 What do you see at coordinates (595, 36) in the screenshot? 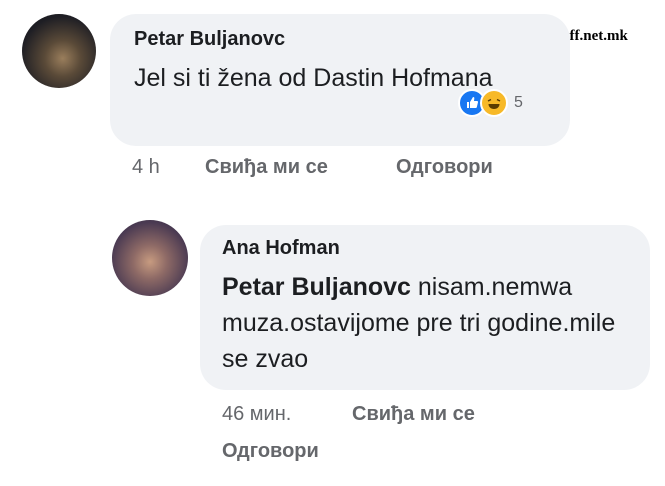
I see `watermark-text: off.net.mk` at bounding box center [595, 36].